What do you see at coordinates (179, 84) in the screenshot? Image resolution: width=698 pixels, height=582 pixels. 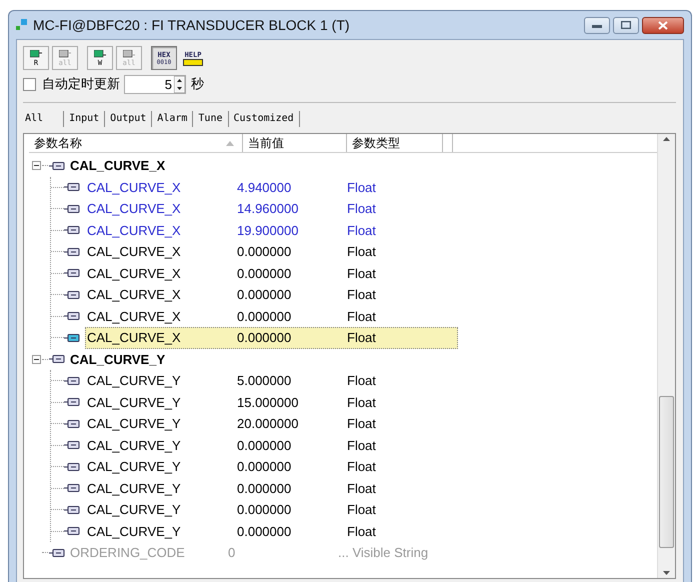 I see `spin-arrows-icon` at bounding box center [179, 84].